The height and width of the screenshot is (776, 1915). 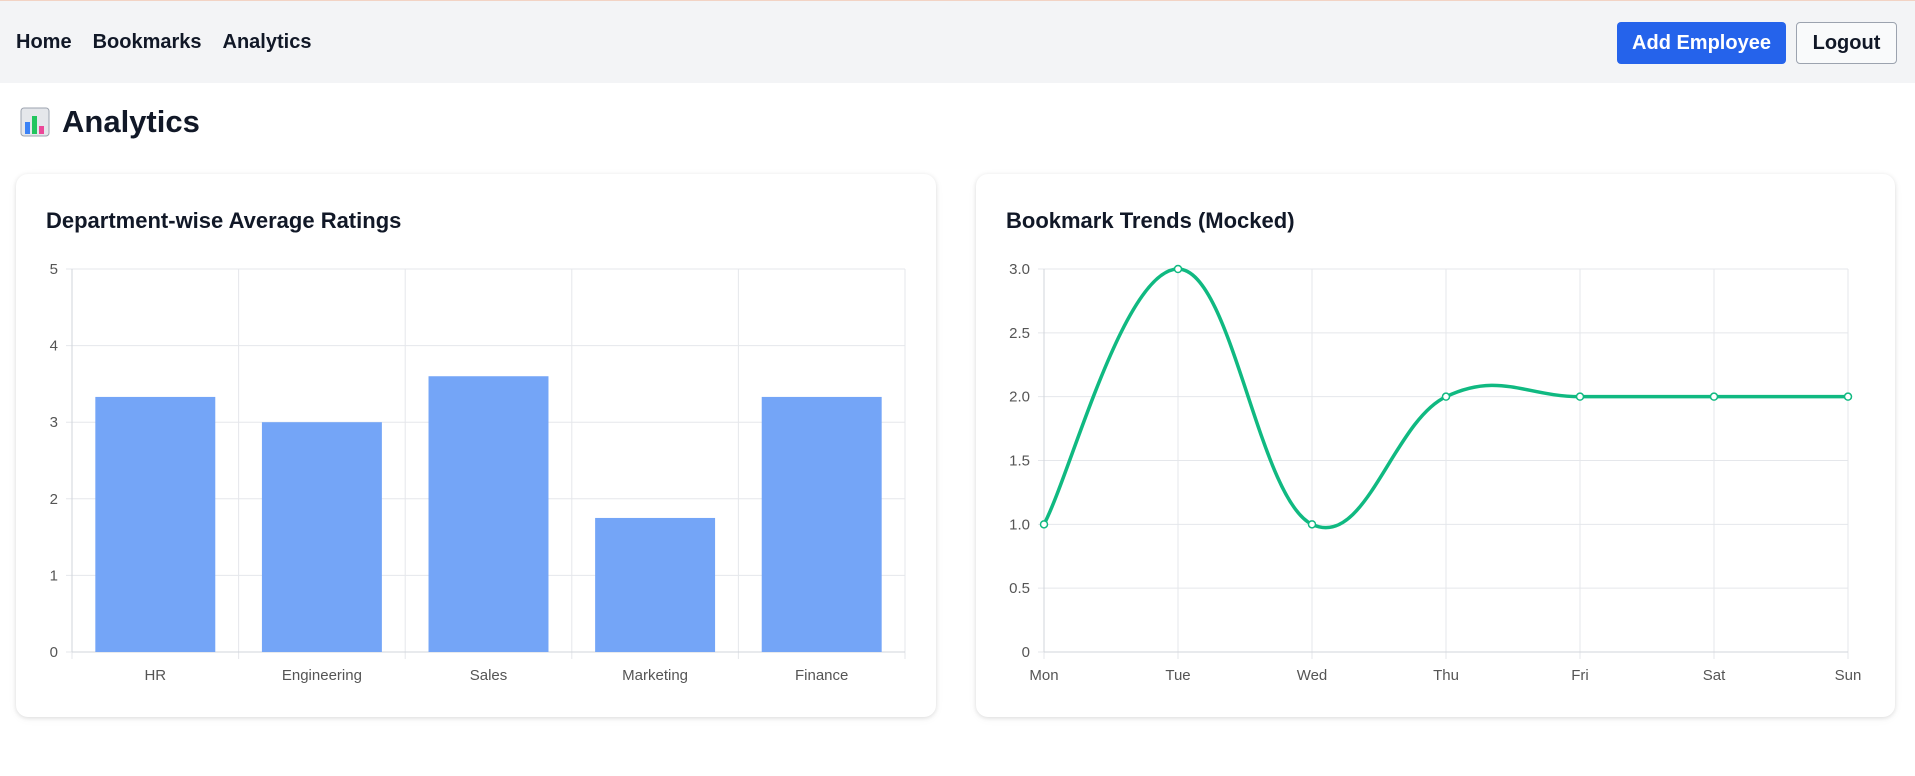 I want to click on bar-chart-icon, so click(x=35, y=122).